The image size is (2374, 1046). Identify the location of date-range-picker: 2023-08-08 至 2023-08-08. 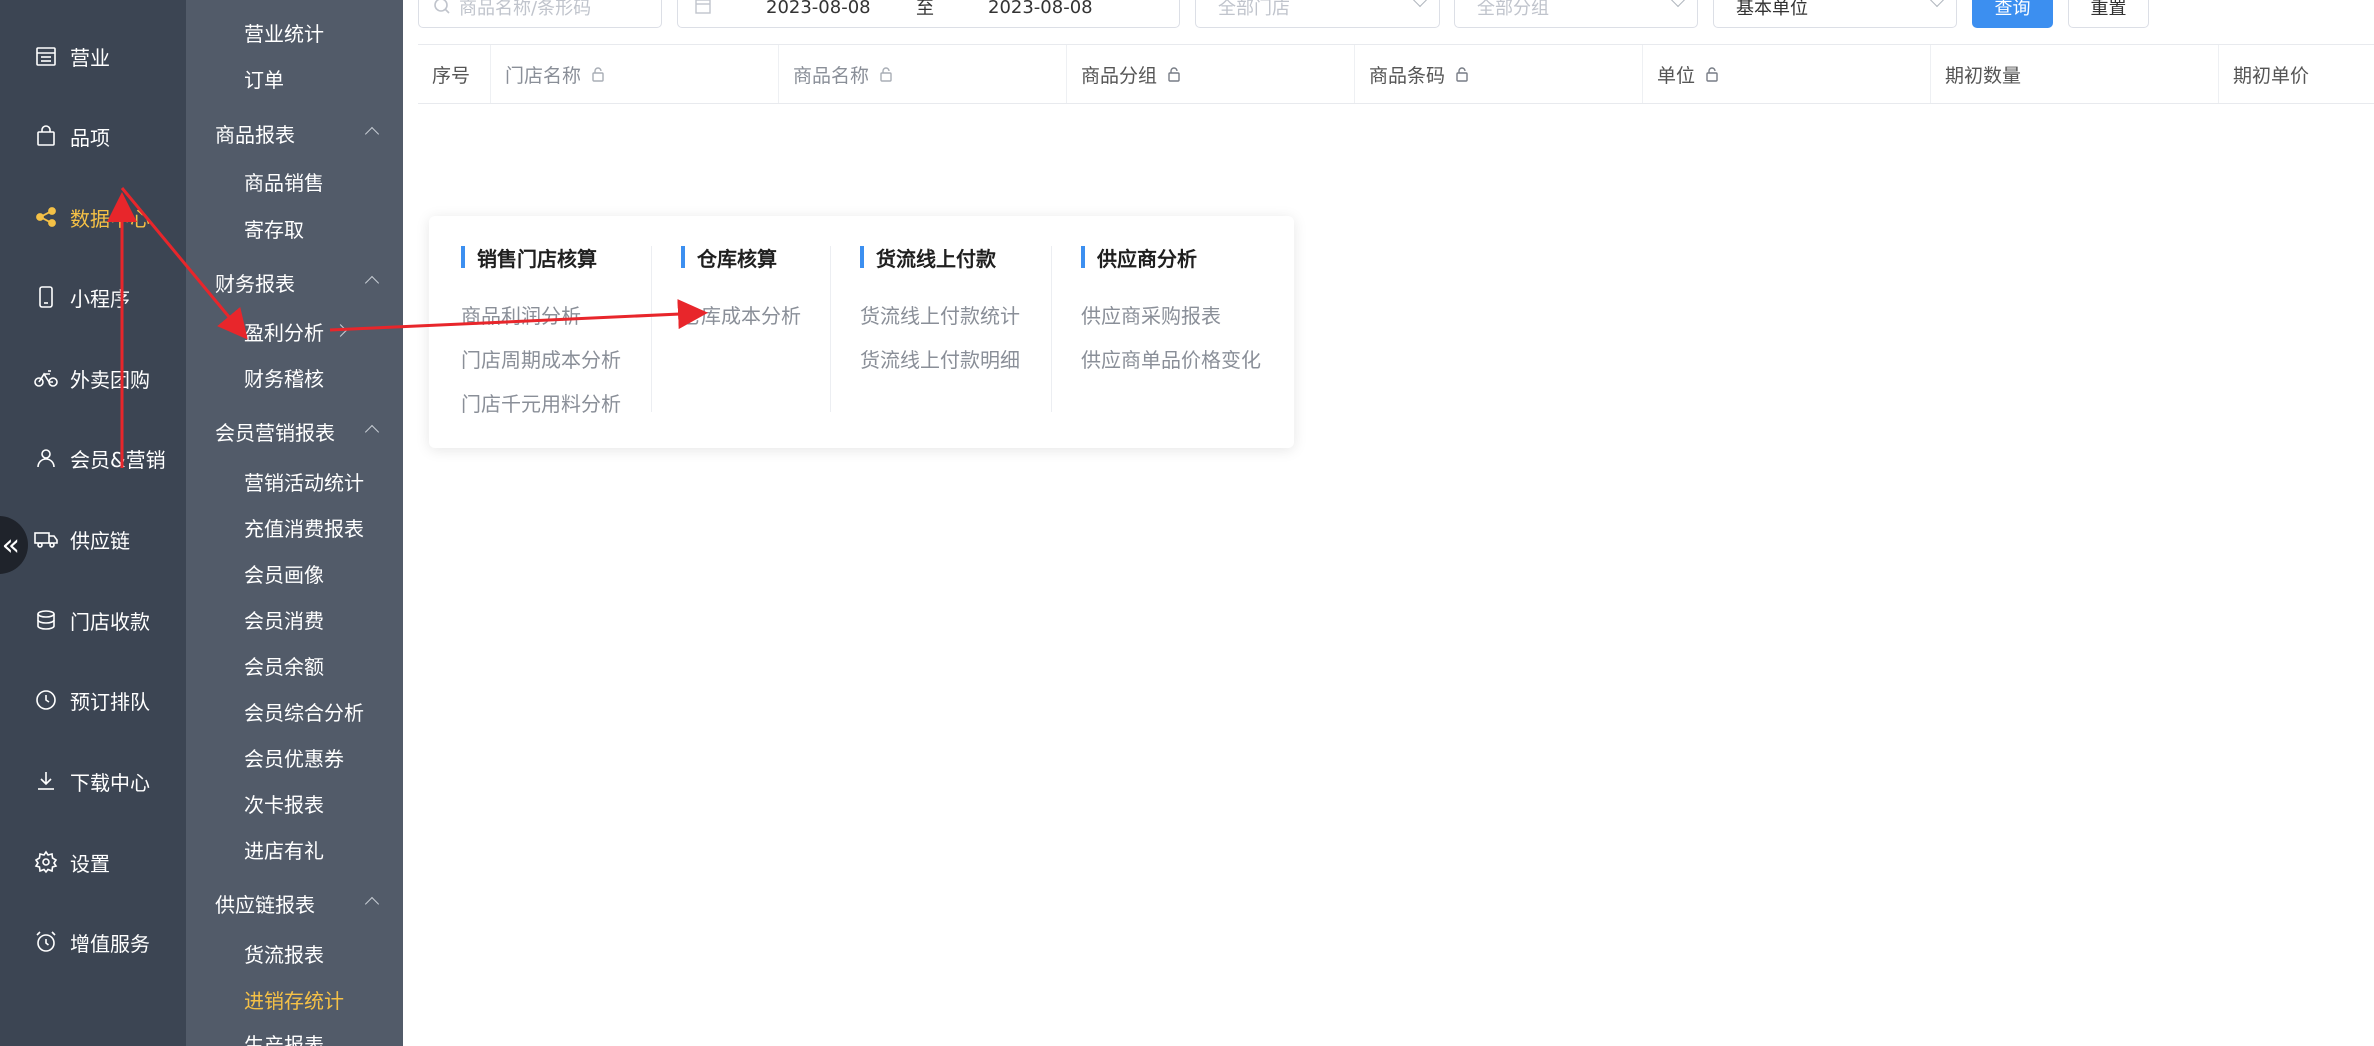
(928, 14).